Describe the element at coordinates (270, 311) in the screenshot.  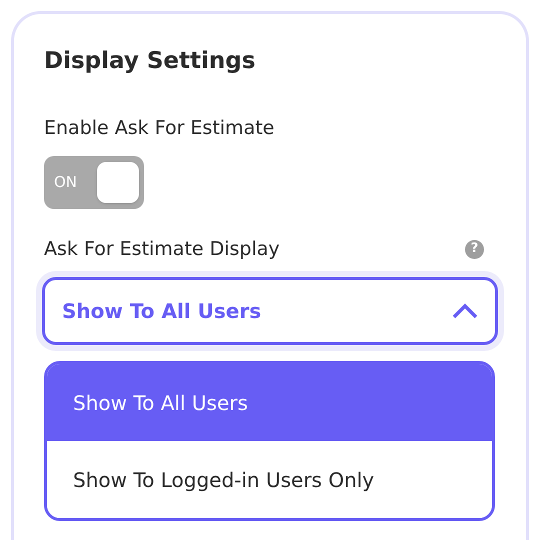
I see `dropdown-field: Show To All Users` at that location.